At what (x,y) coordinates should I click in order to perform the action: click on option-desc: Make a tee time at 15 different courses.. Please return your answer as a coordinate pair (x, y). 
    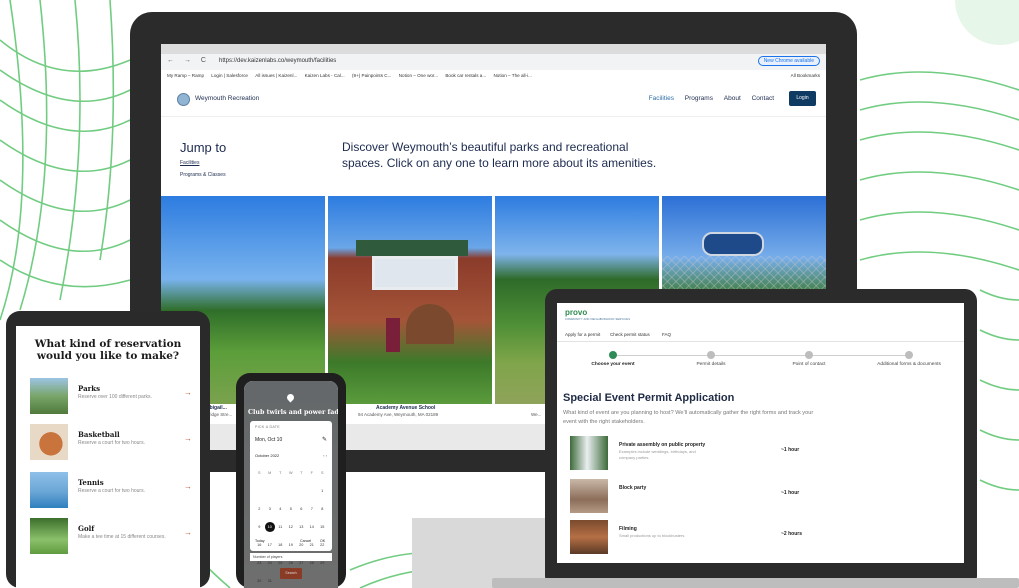
    Looking at the image, I should click on (122, 537).